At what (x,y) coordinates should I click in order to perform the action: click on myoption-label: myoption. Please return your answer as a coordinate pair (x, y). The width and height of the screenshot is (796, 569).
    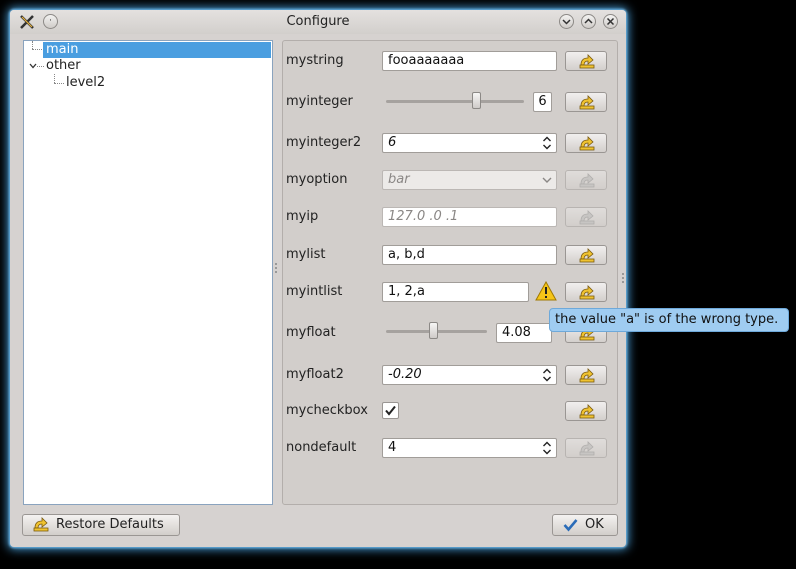
    Looking at the image, I should click on (317, 179).